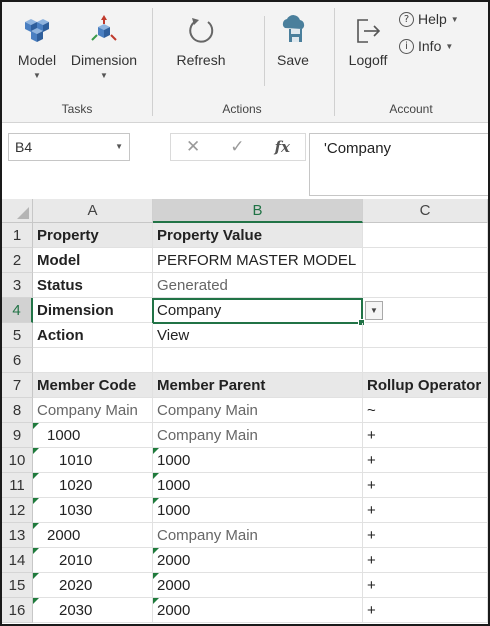 The image size is (490, 626). I want to click on row-header: 3, so click(17, 285).